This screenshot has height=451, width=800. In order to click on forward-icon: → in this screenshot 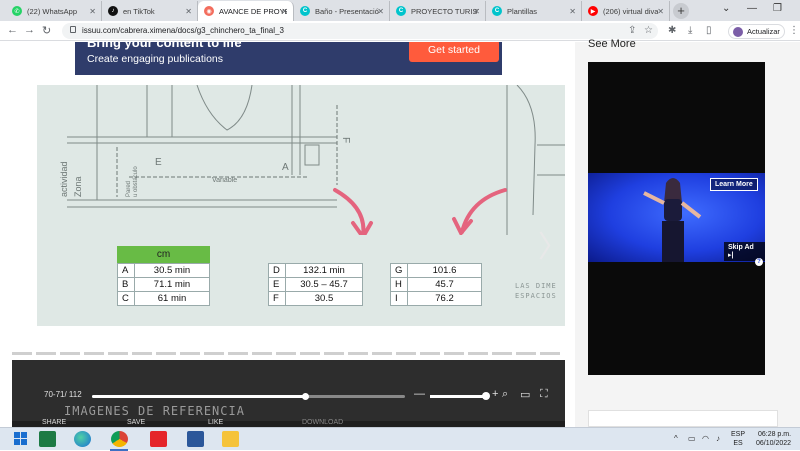, I will do `click(29, 30)`.